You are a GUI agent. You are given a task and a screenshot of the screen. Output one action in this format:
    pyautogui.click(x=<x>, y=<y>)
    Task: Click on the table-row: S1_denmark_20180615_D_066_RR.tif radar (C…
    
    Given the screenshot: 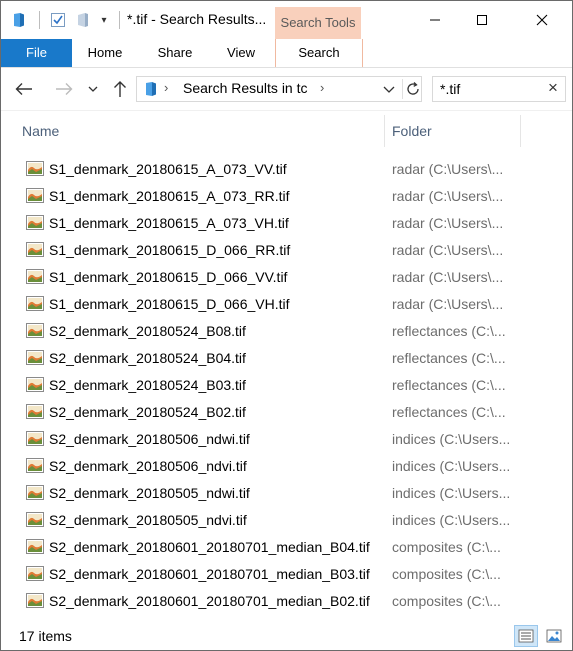 What is the action you would take?
    pyautogui.click(x=286, y=250)
    